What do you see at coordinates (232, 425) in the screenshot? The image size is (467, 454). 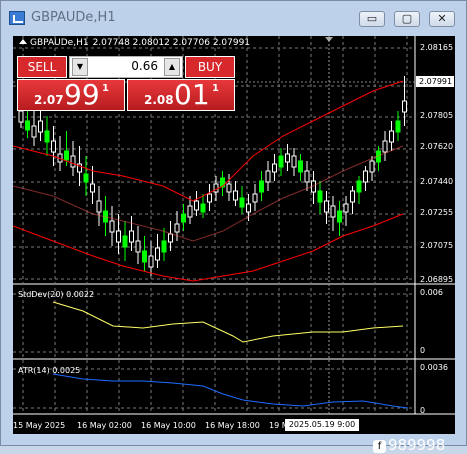 I see `time-label: 16 May 18:00` at bounding box center [232, 425].